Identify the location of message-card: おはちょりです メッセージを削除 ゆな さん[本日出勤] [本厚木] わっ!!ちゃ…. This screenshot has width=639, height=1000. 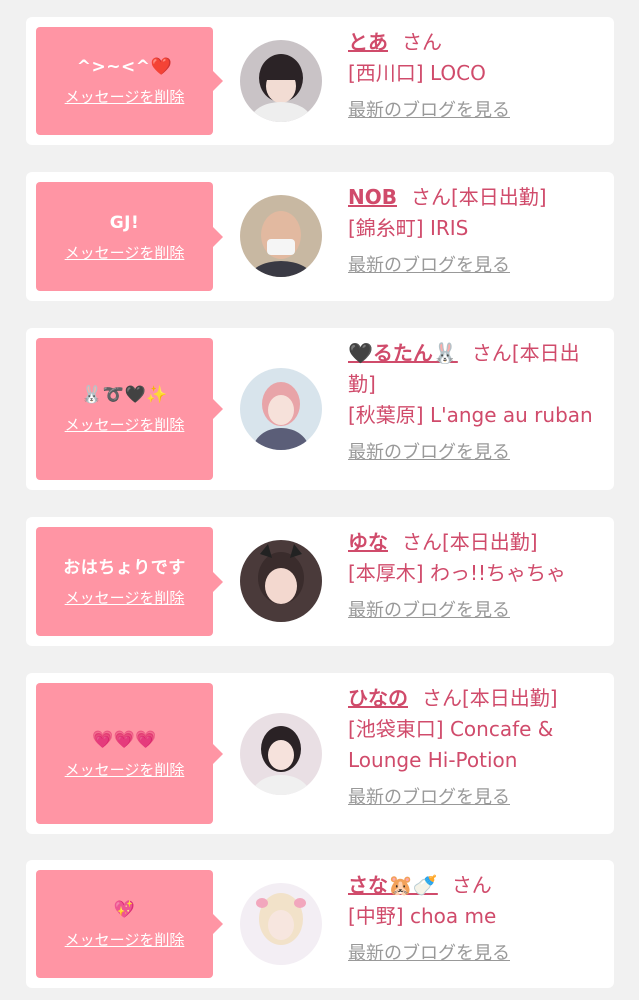
(320, 581).